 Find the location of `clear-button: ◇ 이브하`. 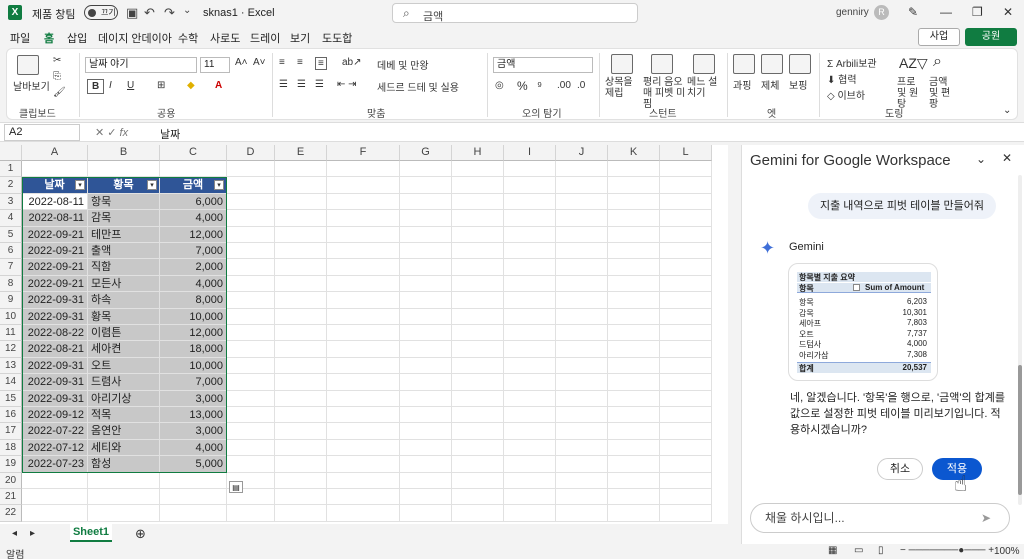

clear-button: ◇ 이브하 is located at coordinates (846, 94).